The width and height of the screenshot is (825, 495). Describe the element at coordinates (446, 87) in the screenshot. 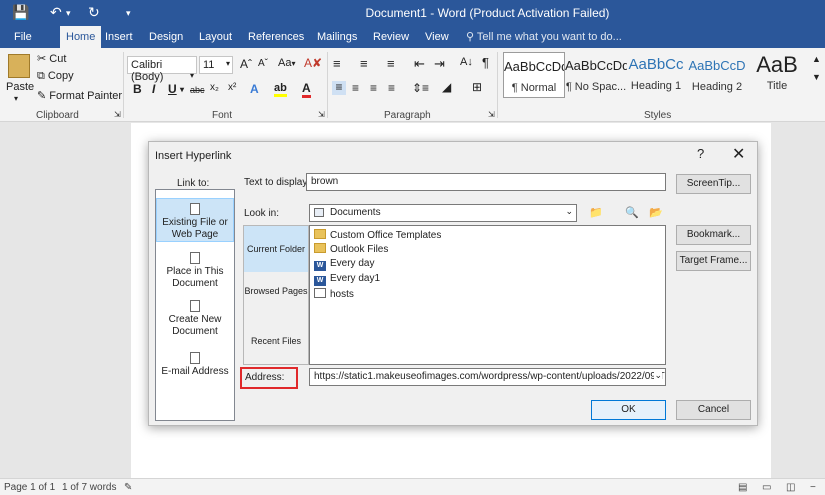

I see `shading-icon: ◢` at that location.